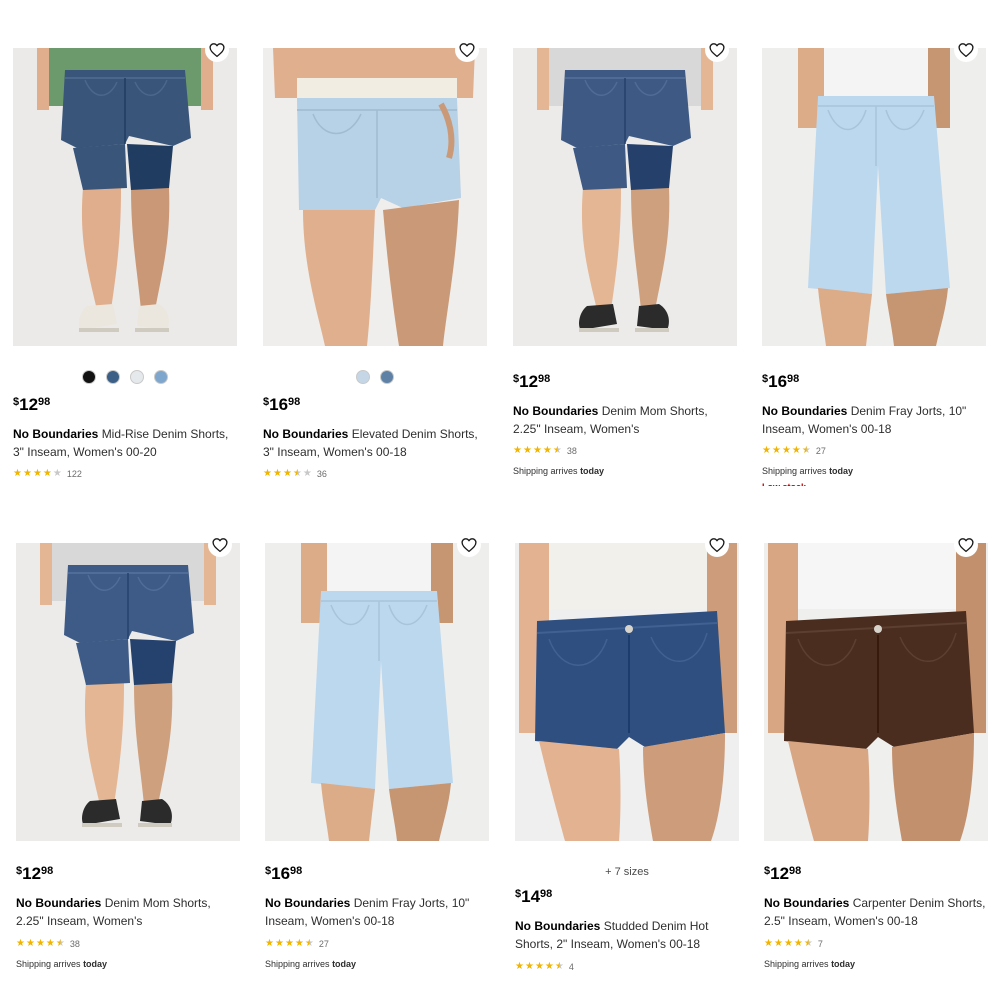 The width and height of the screenshot is (1000, 1000). What do you see at coordinates (295, 474) in the screenshot?
I see `rating-stars: ★ ★ ★ ★ ★ 36` at bounding box center [295, 474].